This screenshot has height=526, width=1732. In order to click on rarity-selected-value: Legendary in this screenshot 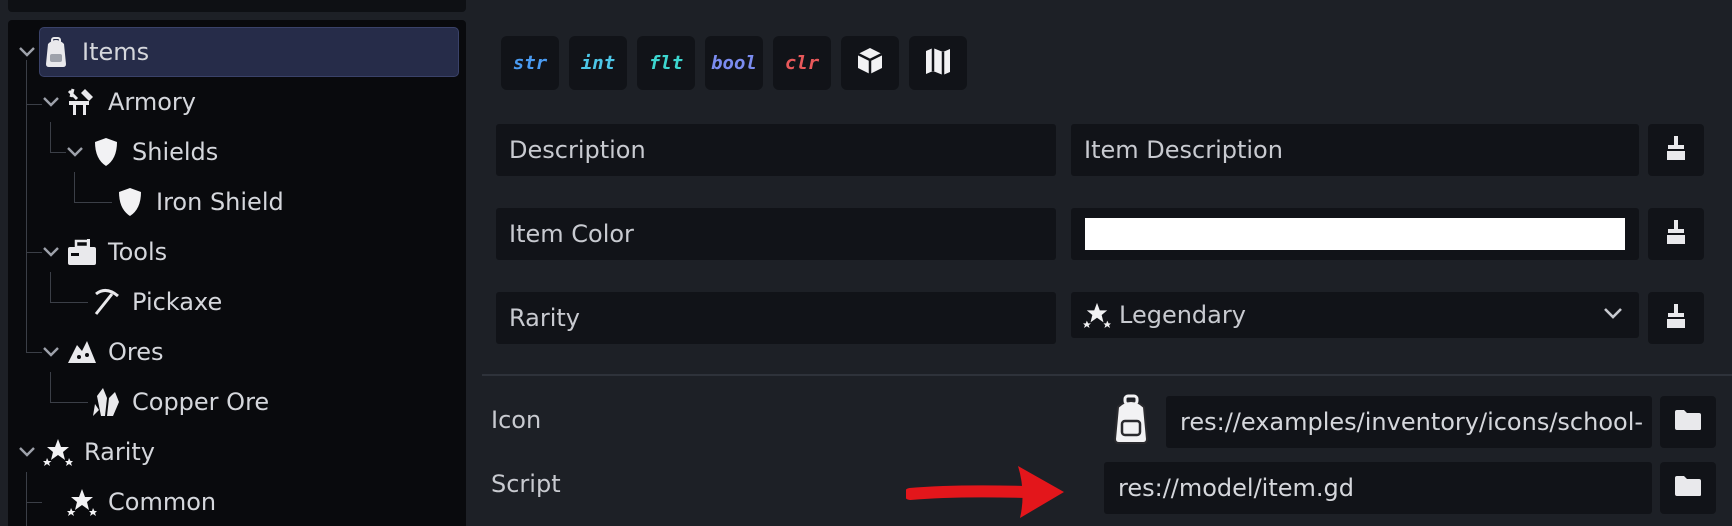, I will do `click(1182, 315)`.